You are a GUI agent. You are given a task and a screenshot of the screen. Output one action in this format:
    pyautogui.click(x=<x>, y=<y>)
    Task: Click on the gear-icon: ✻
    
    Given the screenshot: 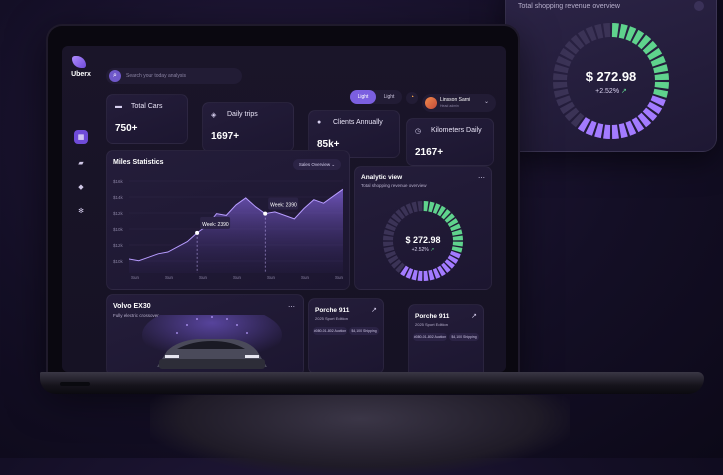 What is the action you would take?
    pyautogui.click(x=81, y=211)
    